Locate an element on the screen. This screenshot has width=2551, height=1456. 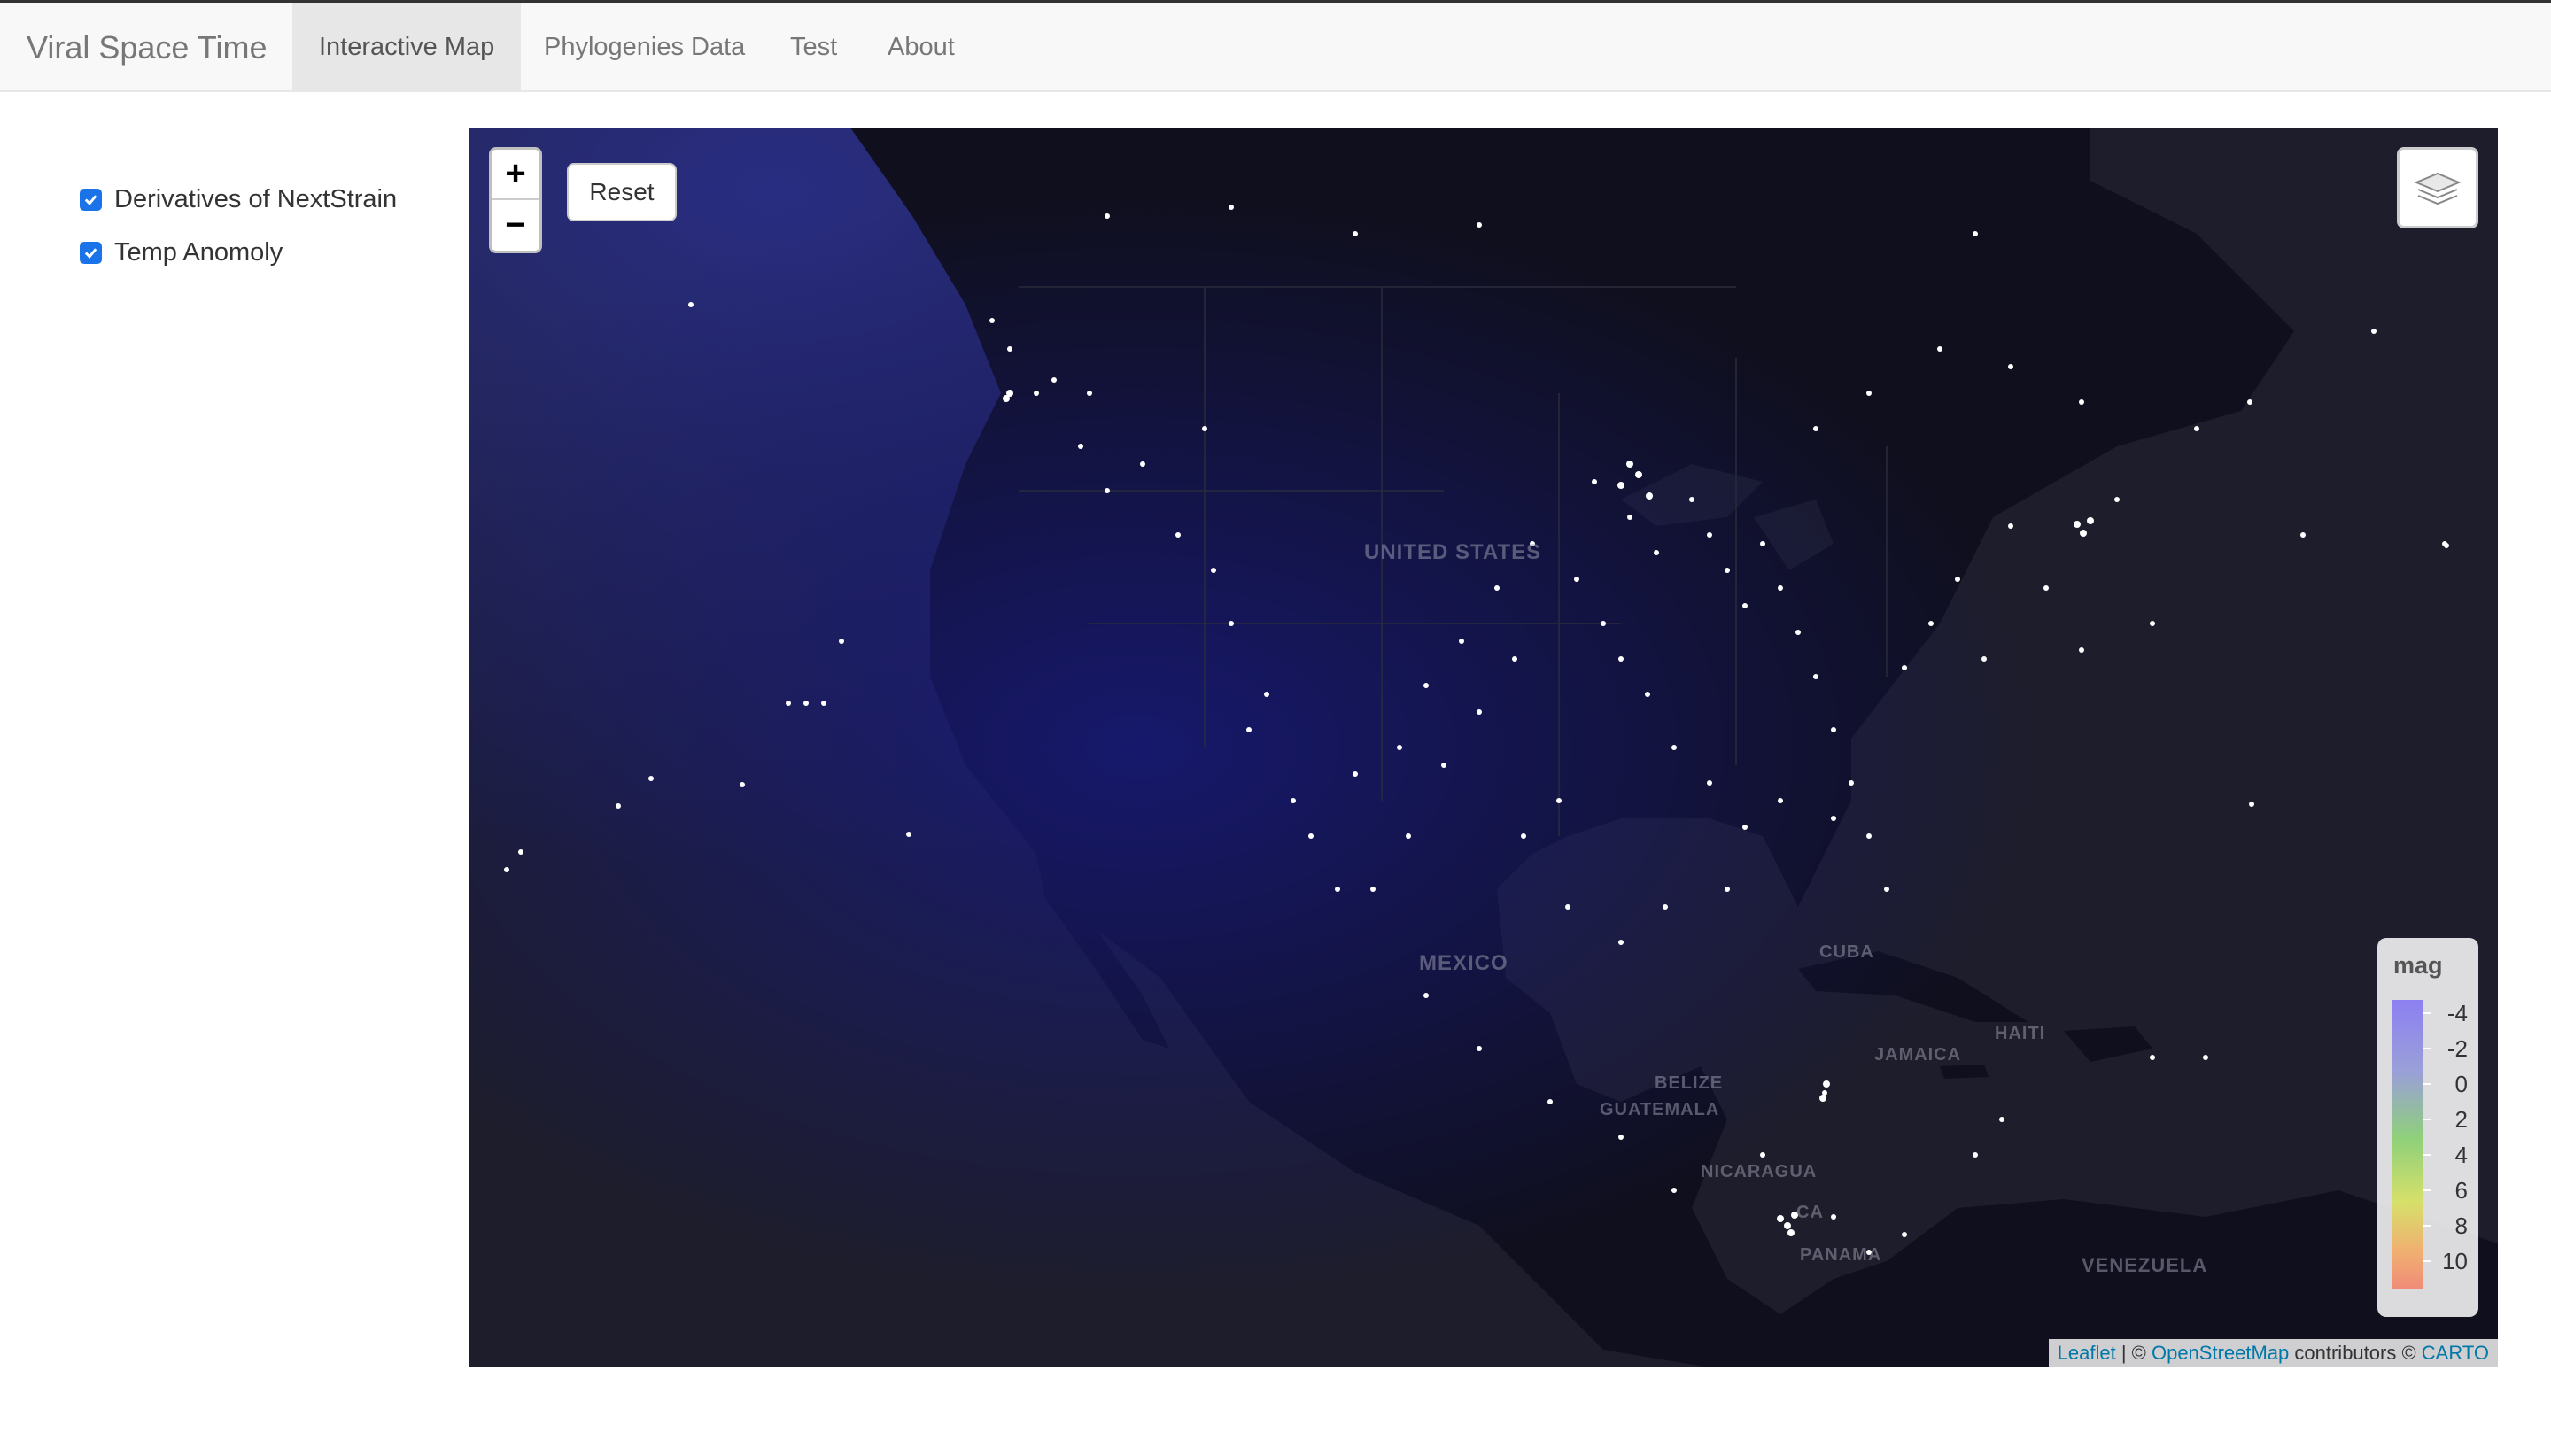
checkbox-nextstrain is located at coordinates (91, 199).